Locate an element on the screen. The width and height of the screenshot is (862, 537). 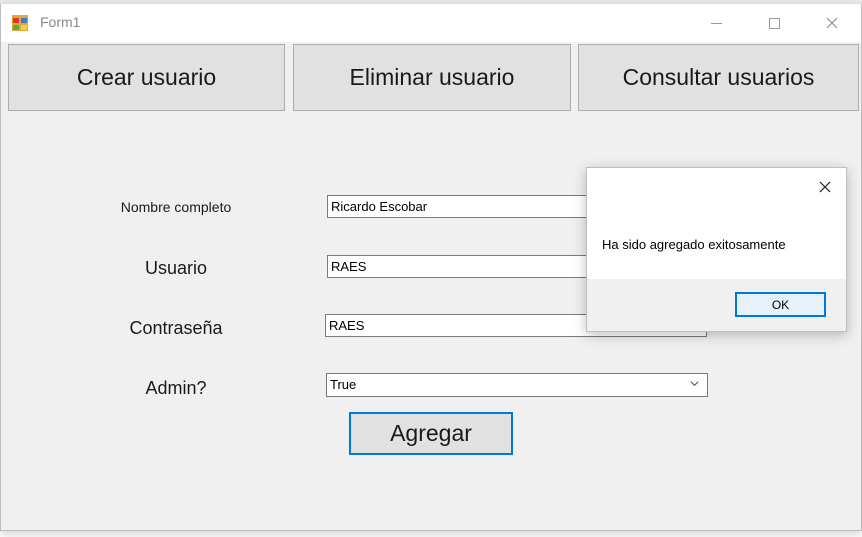
admin-select-value: True is located at coordinates (343, 384).